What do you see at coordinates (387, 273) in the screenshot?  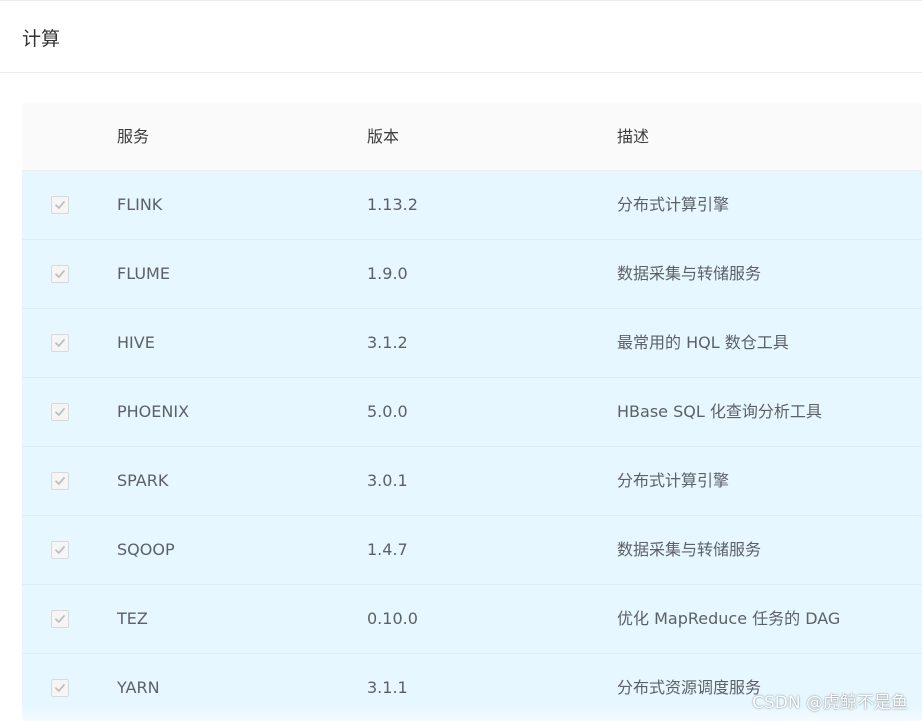 I see `cell-version: 1.9.0` at bounding box center [387, 273].